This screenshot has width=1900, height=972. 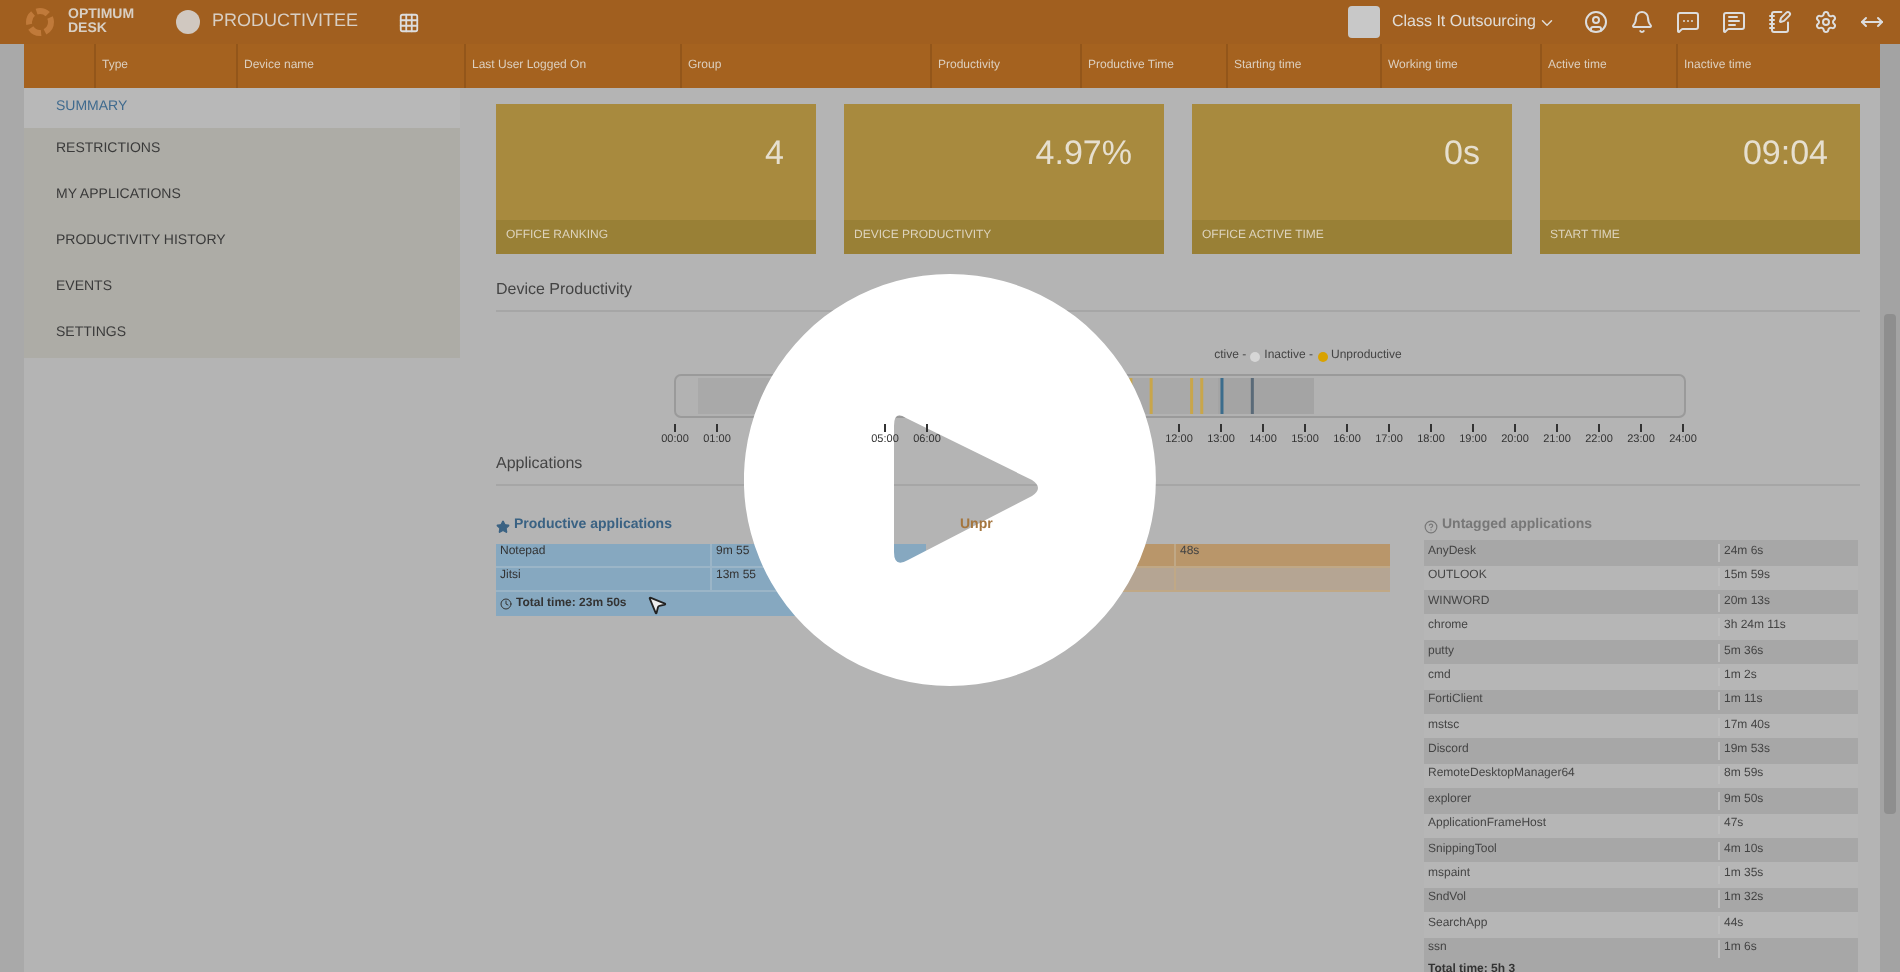 What do you see at coordinates (188, 22) in the screenshot?
I see `product-logo-icon` at bounding box center [188, 22].